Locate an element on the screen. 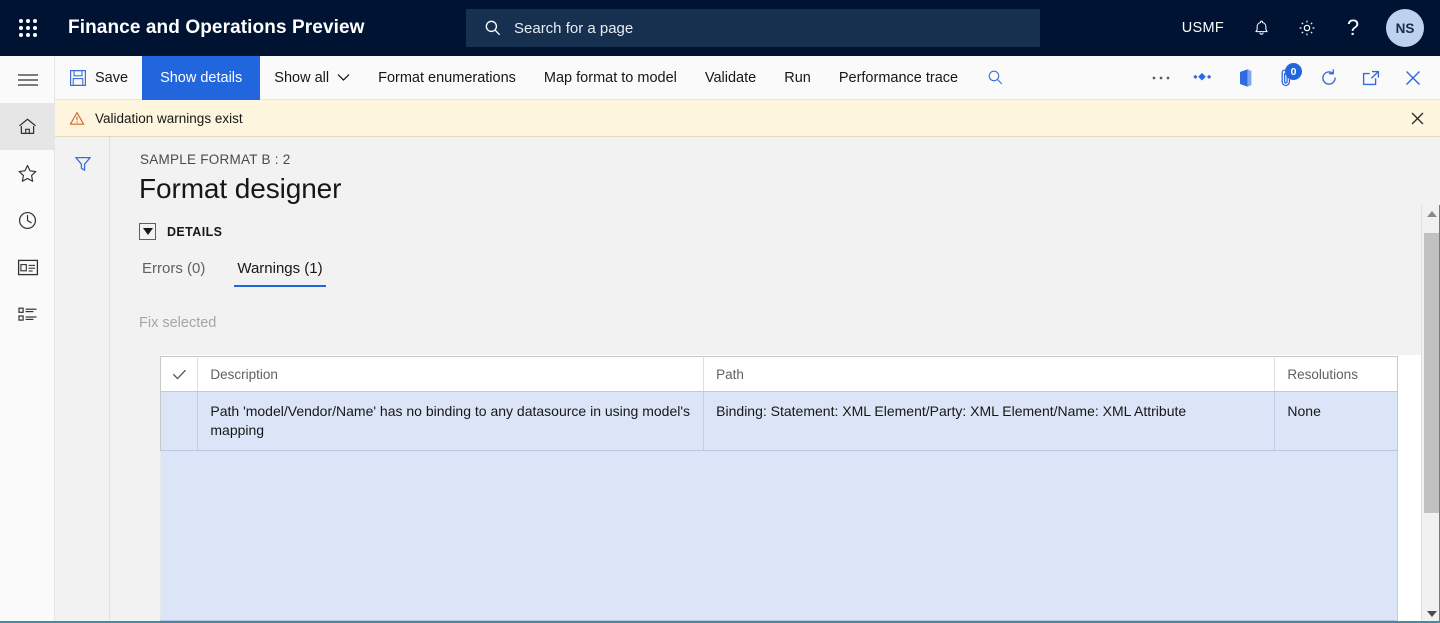 Image resolution: width=1440 pixels, height=623 pixels. fix-selected-button: Fix selected is located at coordinates (177, 323).